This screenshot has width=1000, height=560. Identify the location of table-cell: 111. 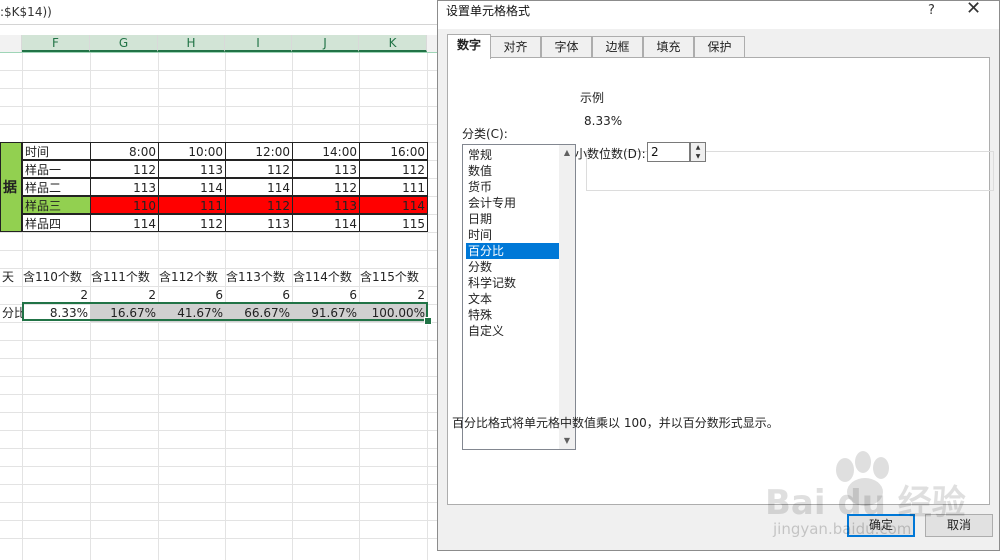
(393, 187).